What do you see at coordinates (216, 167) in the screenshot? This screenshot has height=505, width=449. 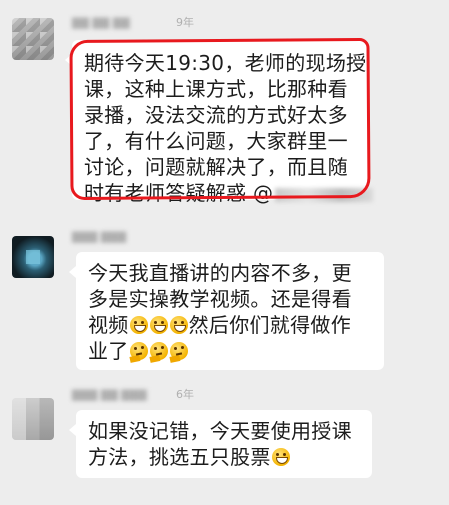 I see `message-line: 讨论，问题就解决了，而且随` at bounding box center [216, 167].